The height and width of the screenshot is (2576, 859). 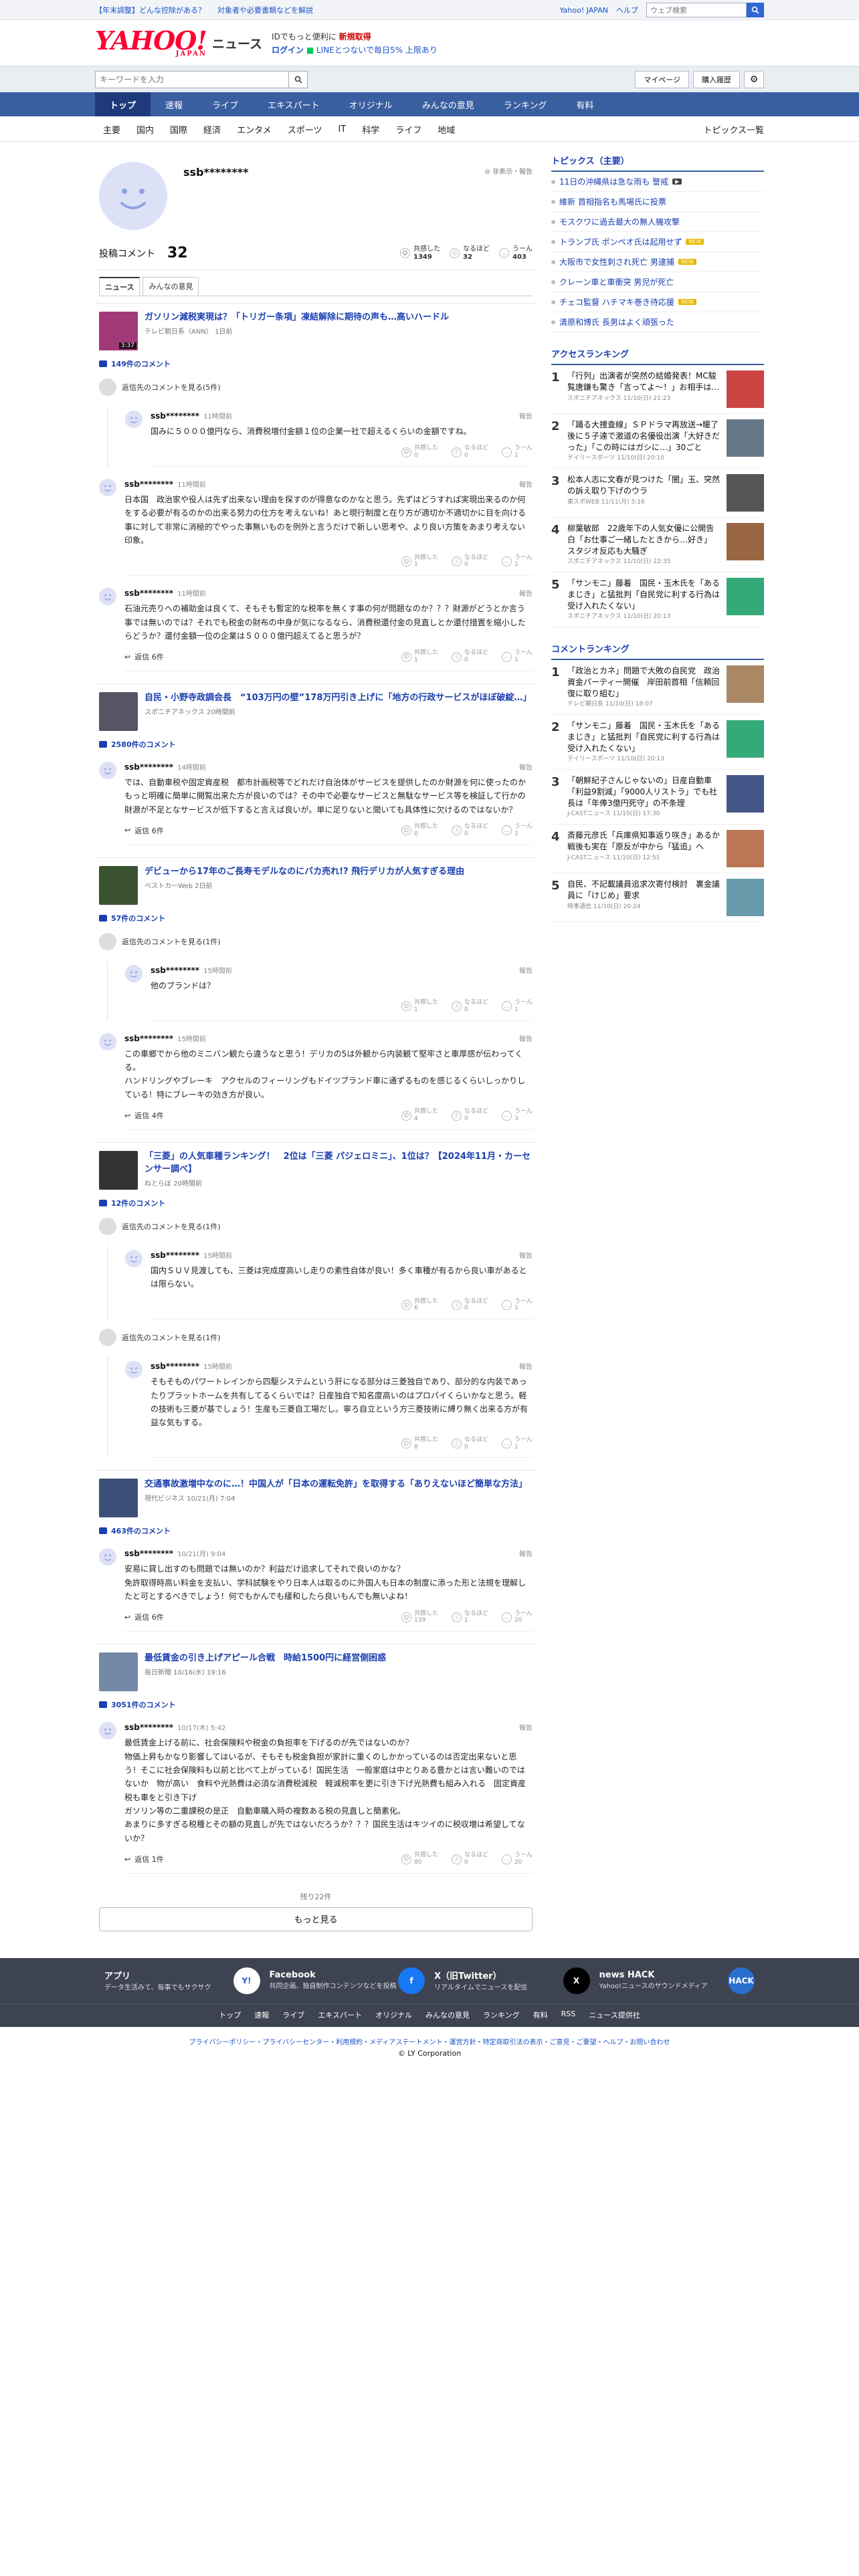 What do you see at coordinates (612, 202) in the screenshot?
I see `topic-title: 維新 首相指名も馬場氏に投票` at bounding box center [612, 202].